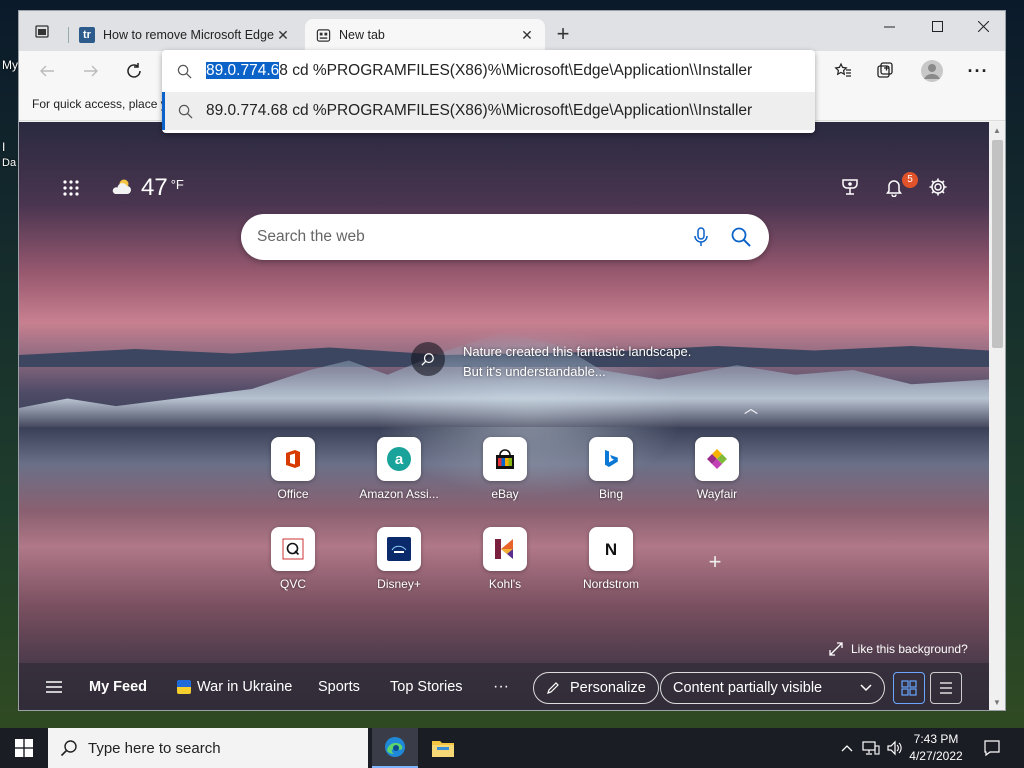 The image size is (1024, 768). What do you see at coordinates (997, 130) in the screenshot?
I see `scroll-up-arrow: ▲` at bounding box center [997, 130].